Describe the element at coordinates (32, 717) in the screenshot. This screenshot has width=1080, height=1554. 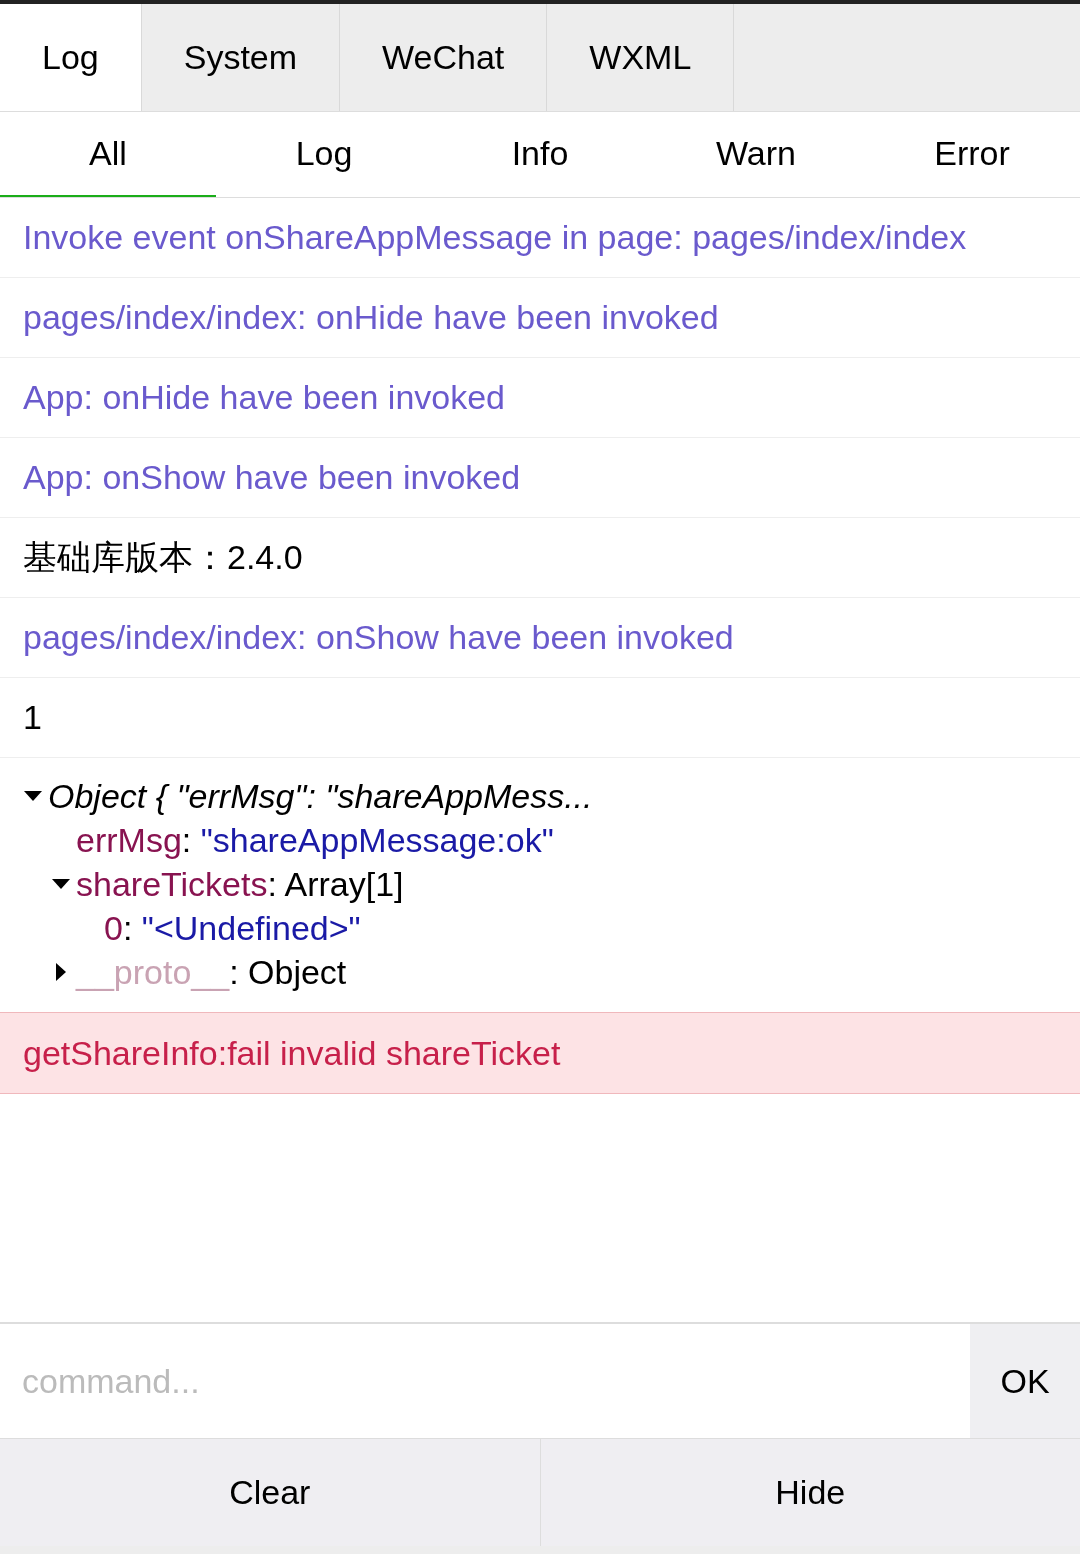
I see `log-message: 1` at that location.